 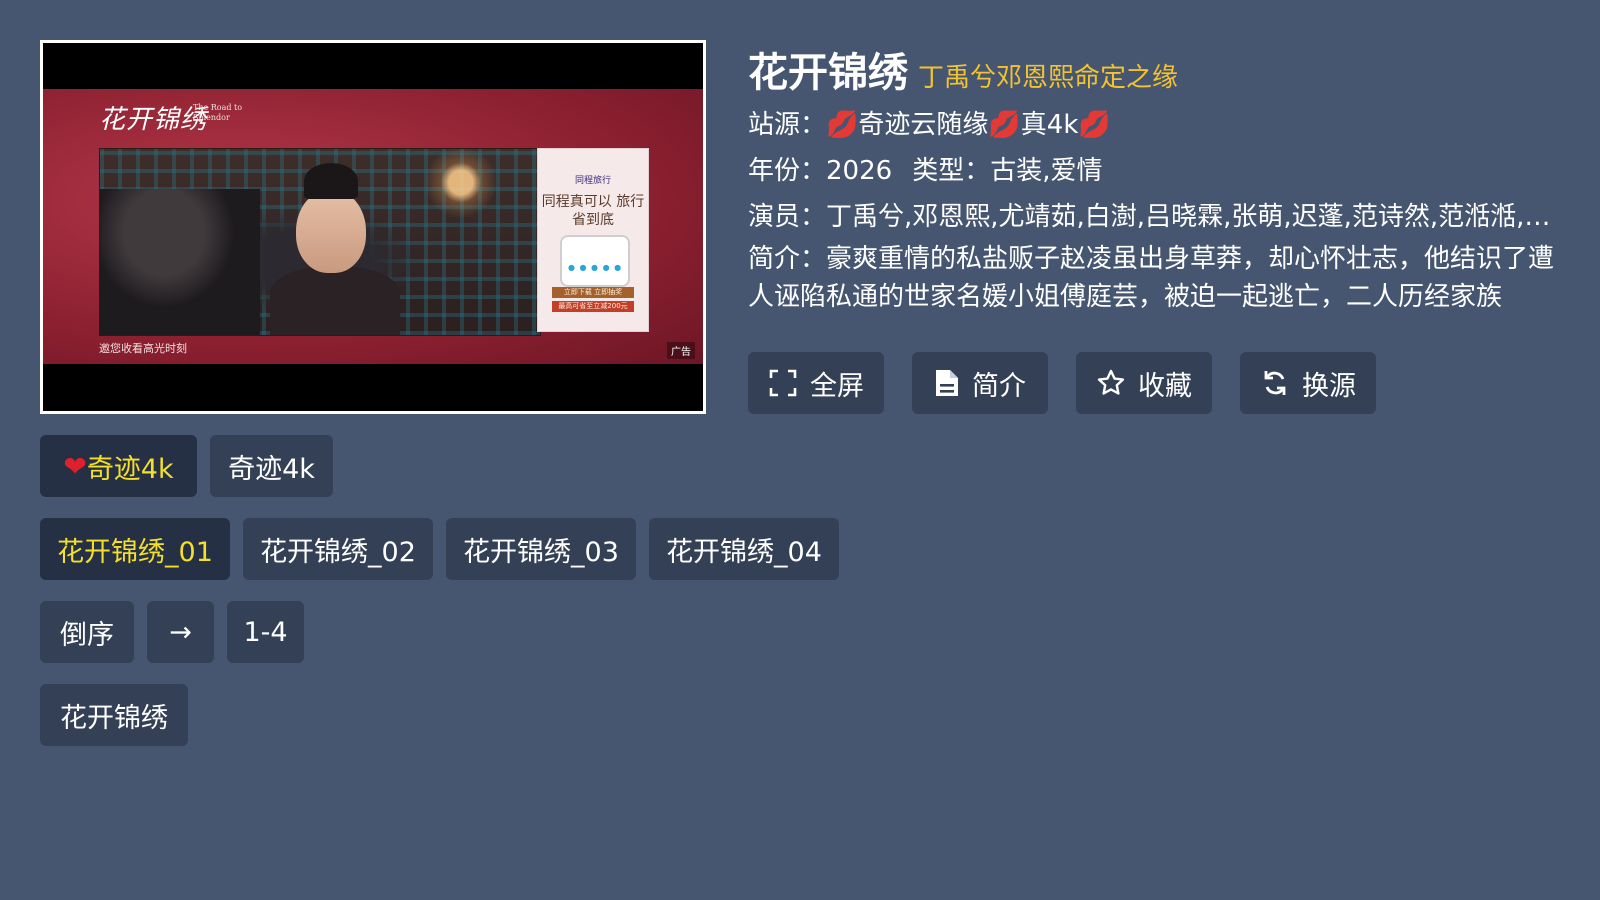 I want to click on favorite-label: 收藏, so click(x=1165, y=386).